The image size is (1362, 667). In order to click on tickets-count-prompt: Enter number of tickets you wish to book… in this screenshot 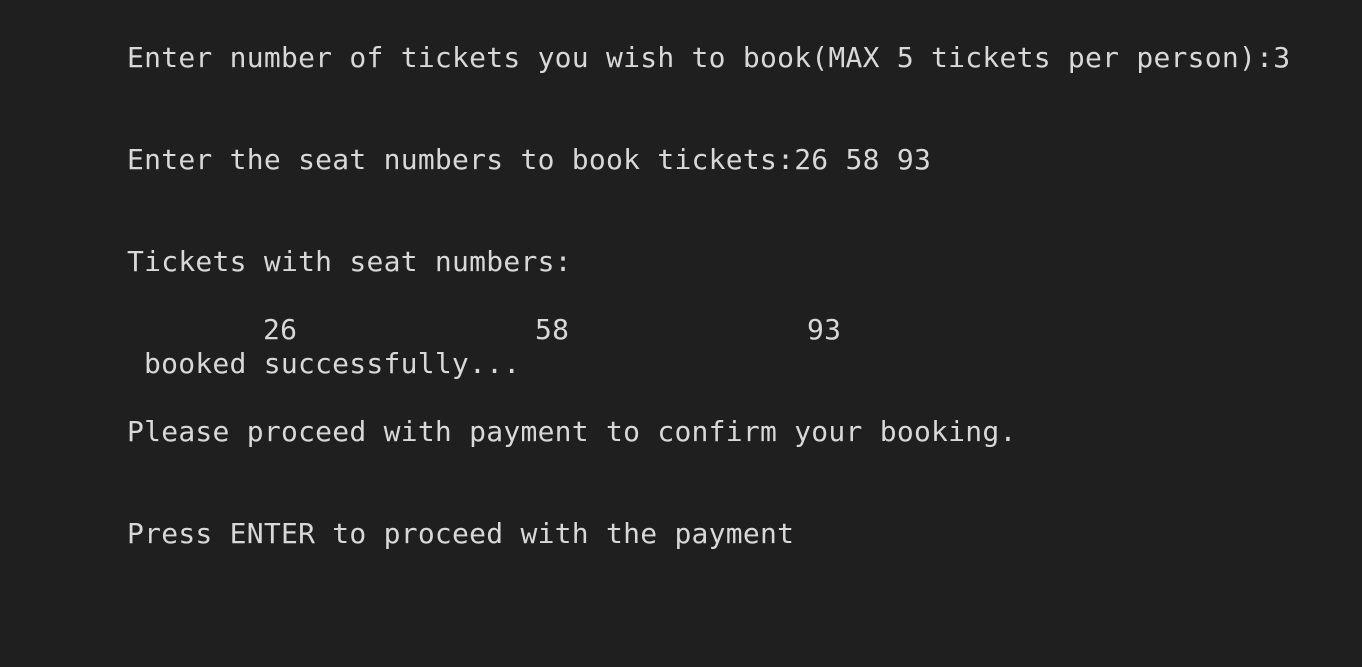, I will do `click(709, 57)`.